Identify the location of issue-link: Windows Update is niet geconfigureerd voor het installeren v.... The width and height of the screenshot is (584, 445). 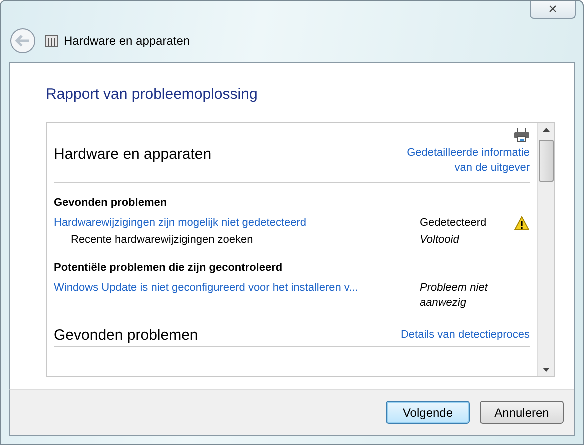
(237, 296).